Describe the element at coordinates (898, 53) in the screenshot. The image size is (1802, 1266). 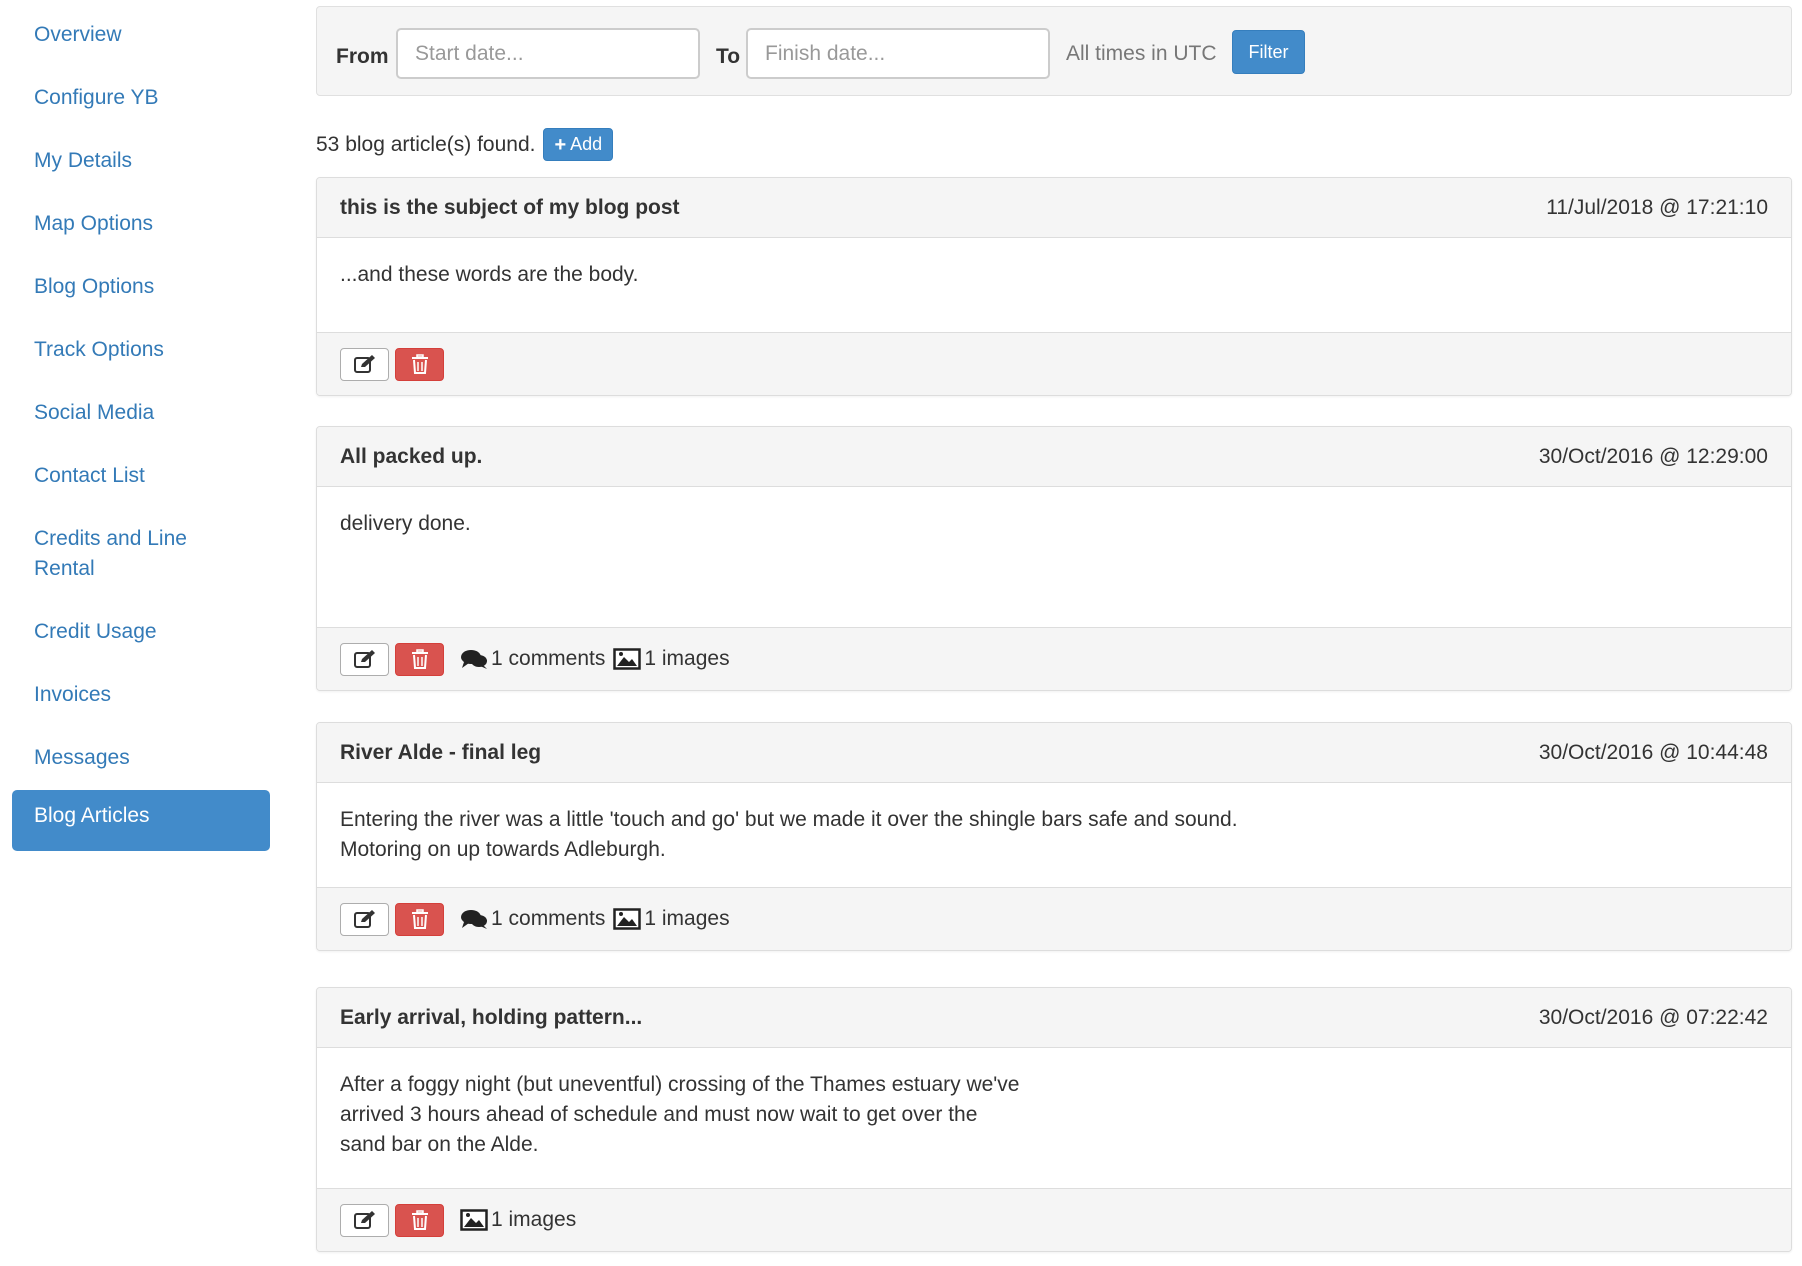
I see `finish-date-input` at that location.